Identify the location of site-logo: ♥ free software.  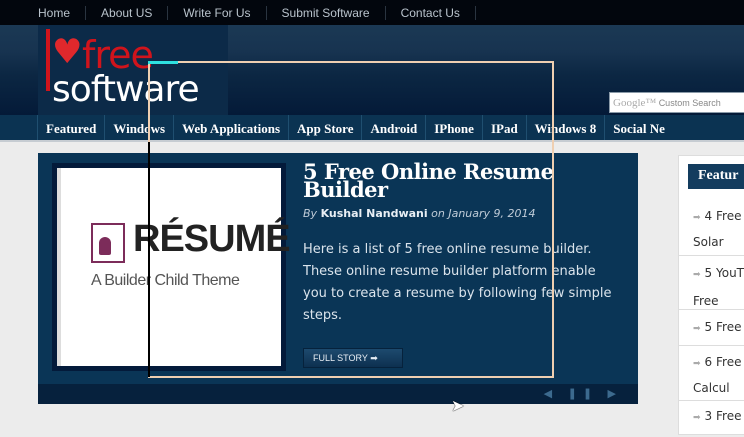
(133, 70).